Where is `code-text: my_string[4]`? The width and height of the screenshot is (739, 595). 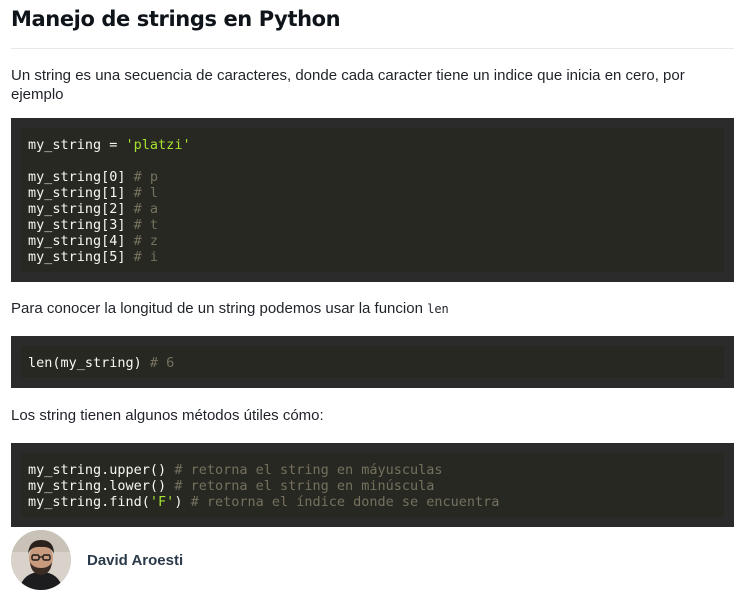
code-text: my_string[4] is located at coordinates (81, 241).